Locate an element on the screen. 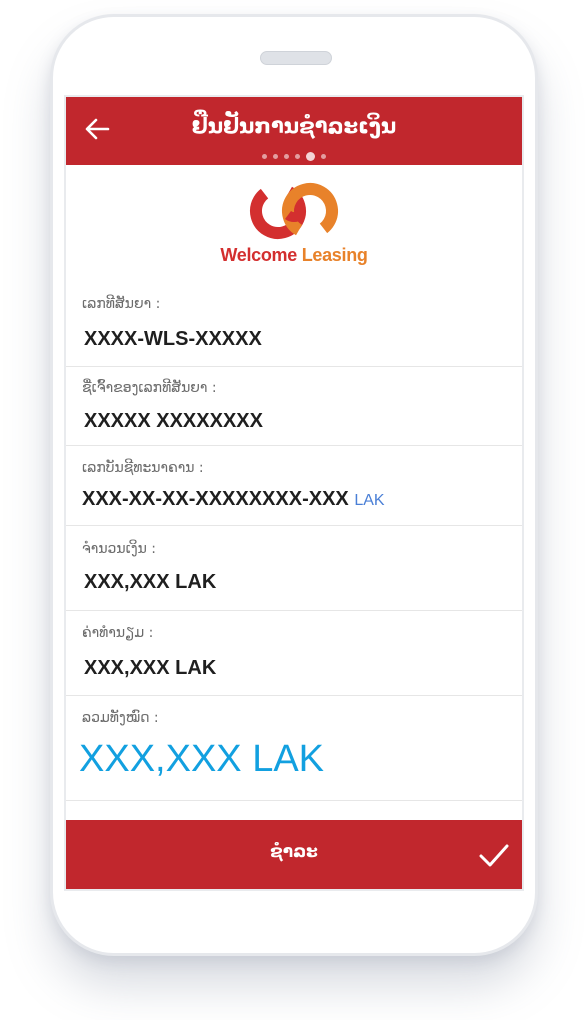  contract-owner-label: ຊື່ເຈົ້າຂອງເລກທີສັນຍາ : is located at coordinates (149, 388).